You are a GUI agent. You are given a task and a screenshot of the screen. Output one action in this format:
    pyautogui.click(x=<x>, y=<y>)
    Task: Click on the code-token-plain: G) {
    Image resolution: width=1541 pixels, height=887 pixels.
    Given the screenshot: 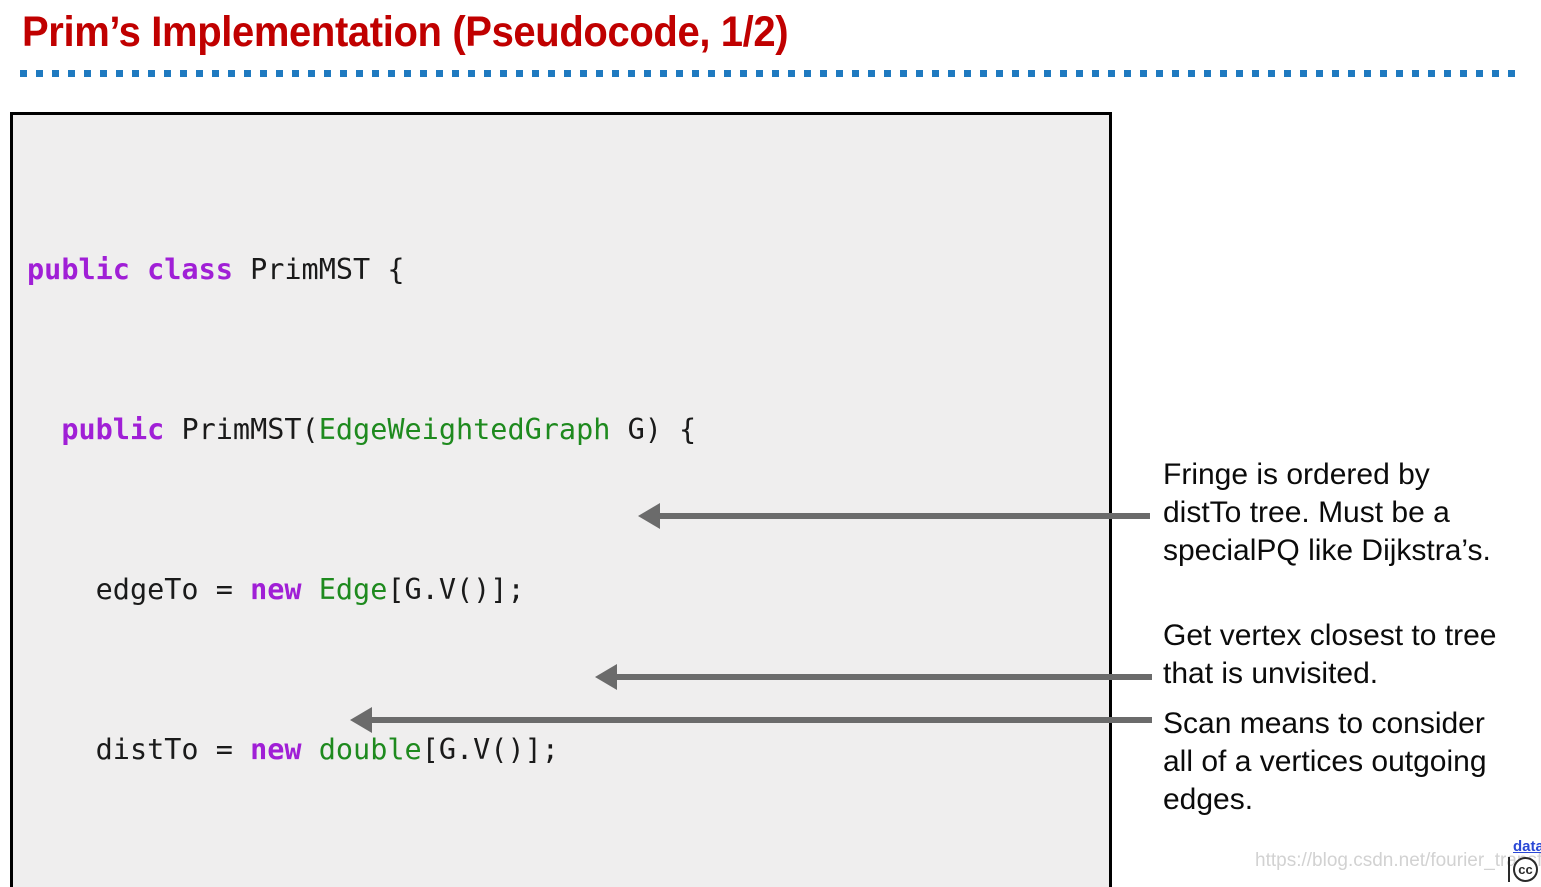 What is the action you would take?
    pyautogui.click(x=653, y=429)
    